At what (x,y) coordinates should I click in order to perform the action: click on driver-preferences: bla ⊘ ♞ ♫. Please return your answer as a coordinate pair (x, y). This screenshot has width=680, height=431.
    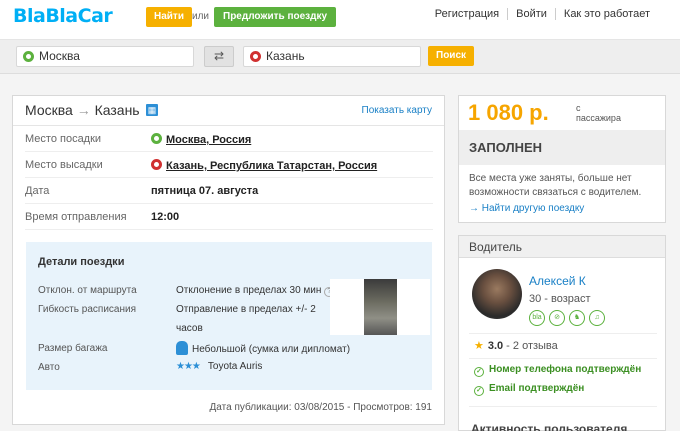
    Looking at the image, I should click on (569, 318).